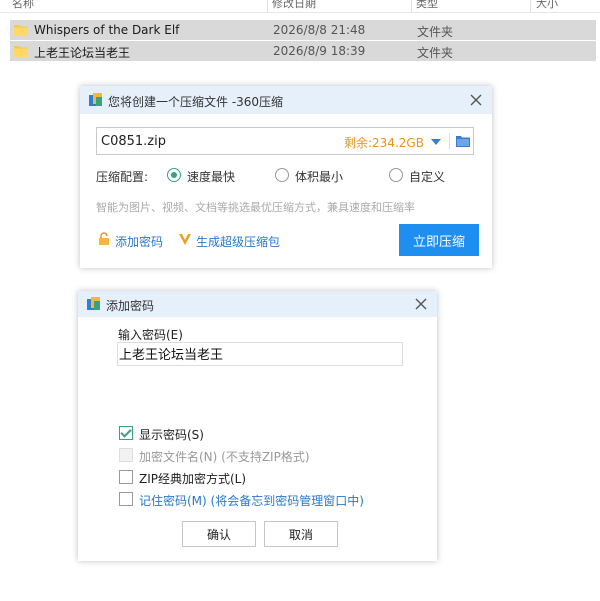 The image size is (600, 601). Describe the element at coordinates (449, 141) in the screenshot. I see `divider` at that location.